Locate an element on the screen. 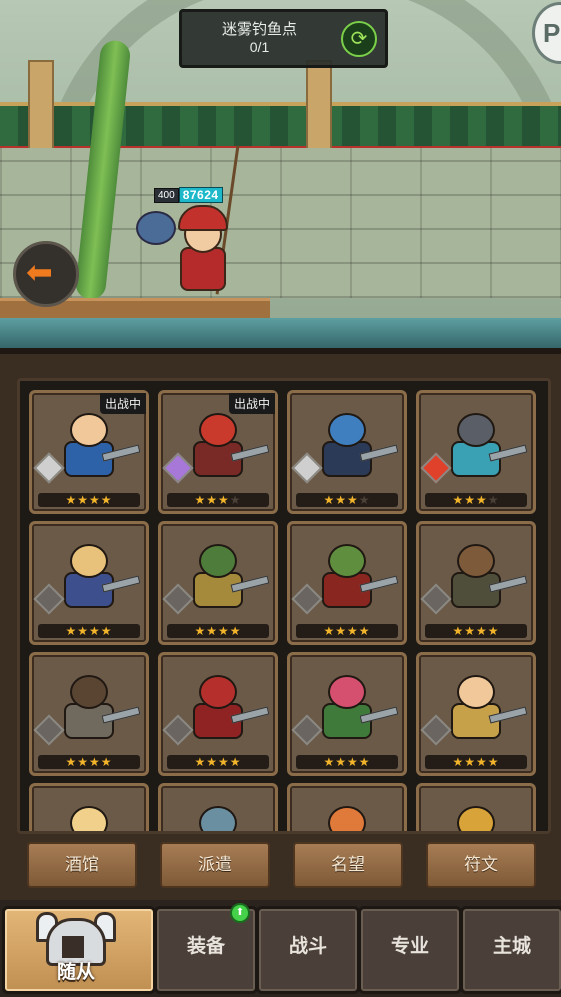  back-arrow-icon: ⬅ is located at coordinates (39, 272).